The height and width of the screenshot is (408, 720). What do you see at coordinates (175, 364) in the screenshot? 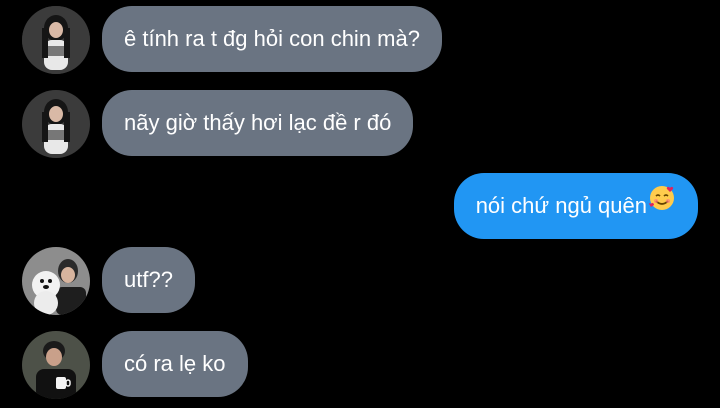
I see `incoming-message-bubble: có ra lẹ ko` at bounding box center [175, 364].